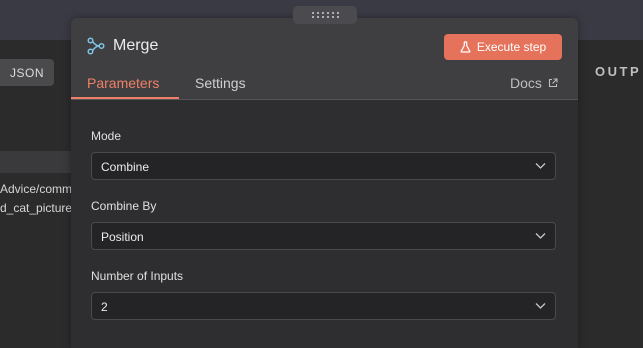 The width and height of the screenshot is (643, 348). I want to click on execute-step-button: Execute step, so click(503, 47).